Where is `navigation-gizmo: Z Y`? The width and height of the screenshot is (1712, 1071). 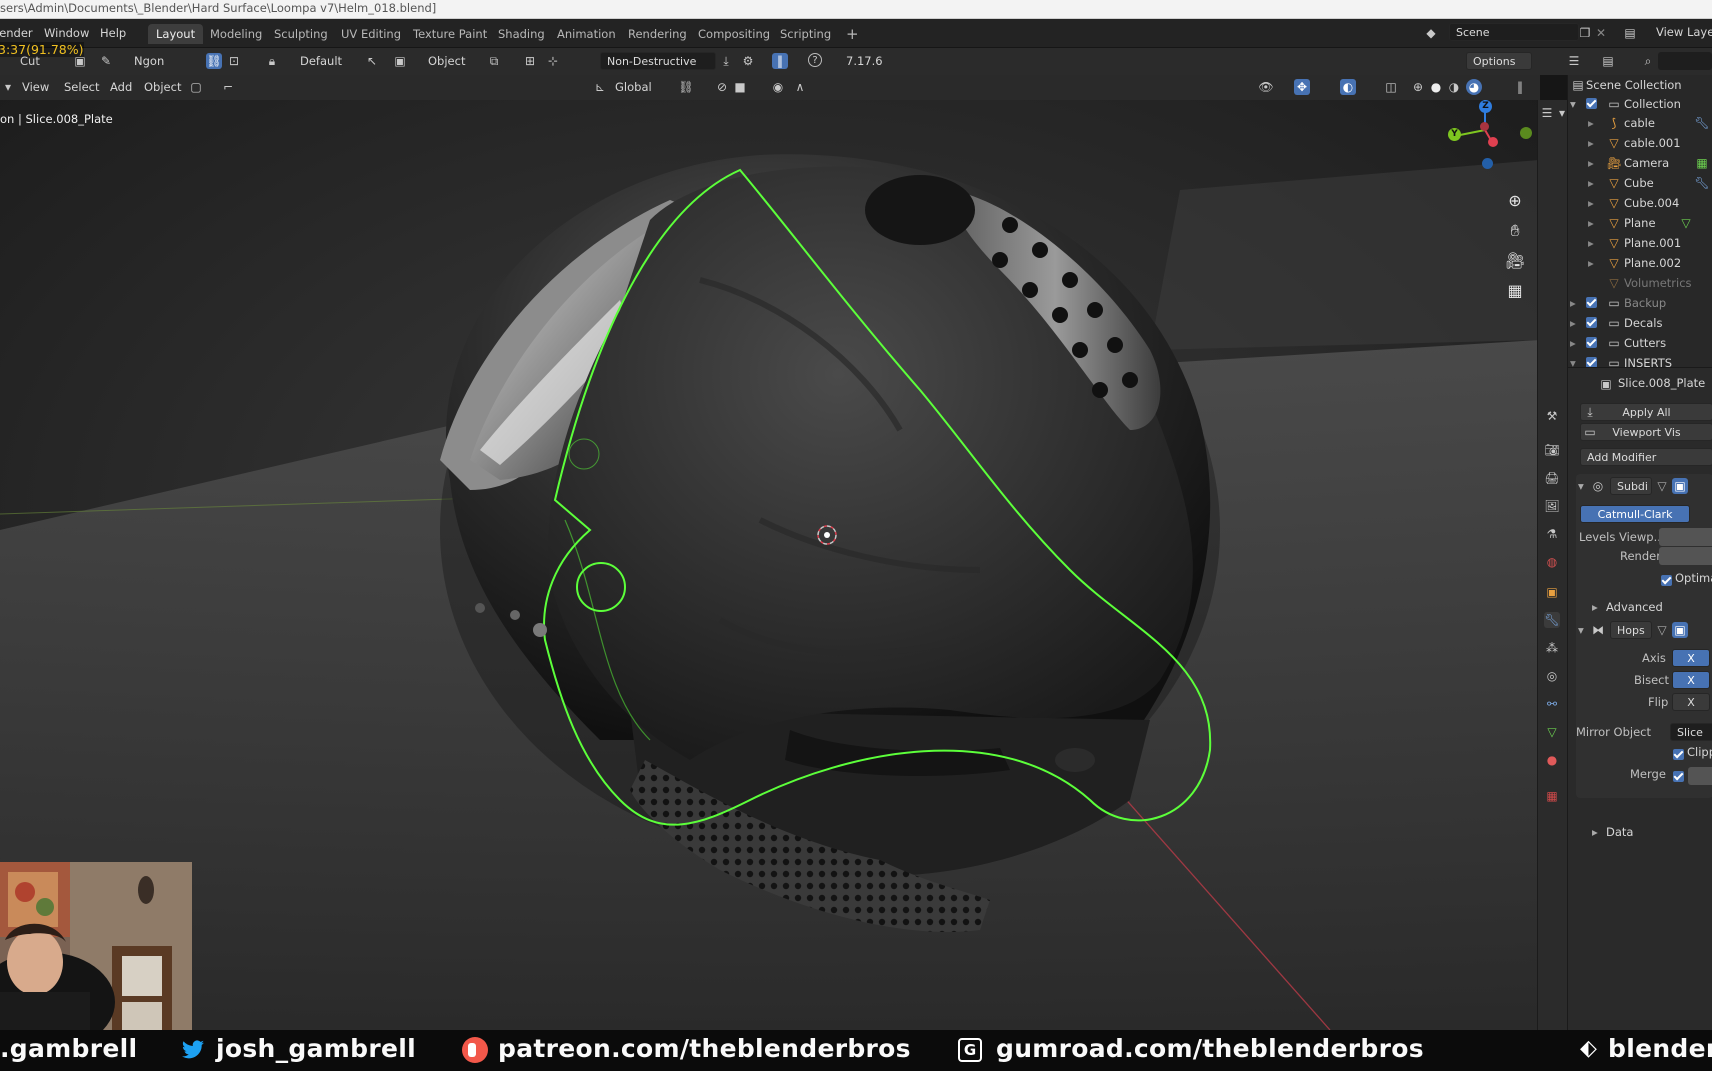
navigation-gizmo: Z Y is located at coordinates (1486, 145).